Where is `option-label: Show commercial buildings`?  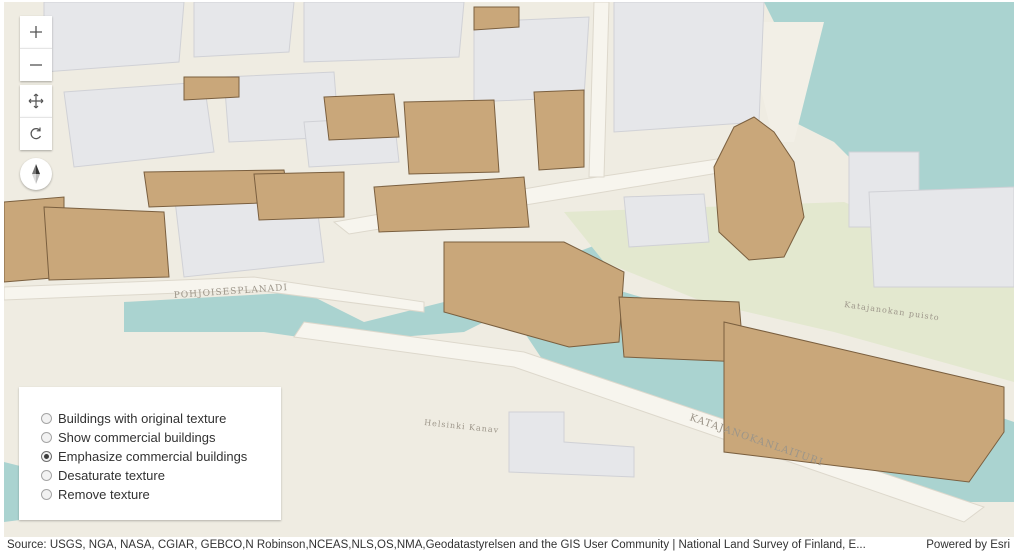
option-label: Show commercial buildings is located at coordinates (137, 437).